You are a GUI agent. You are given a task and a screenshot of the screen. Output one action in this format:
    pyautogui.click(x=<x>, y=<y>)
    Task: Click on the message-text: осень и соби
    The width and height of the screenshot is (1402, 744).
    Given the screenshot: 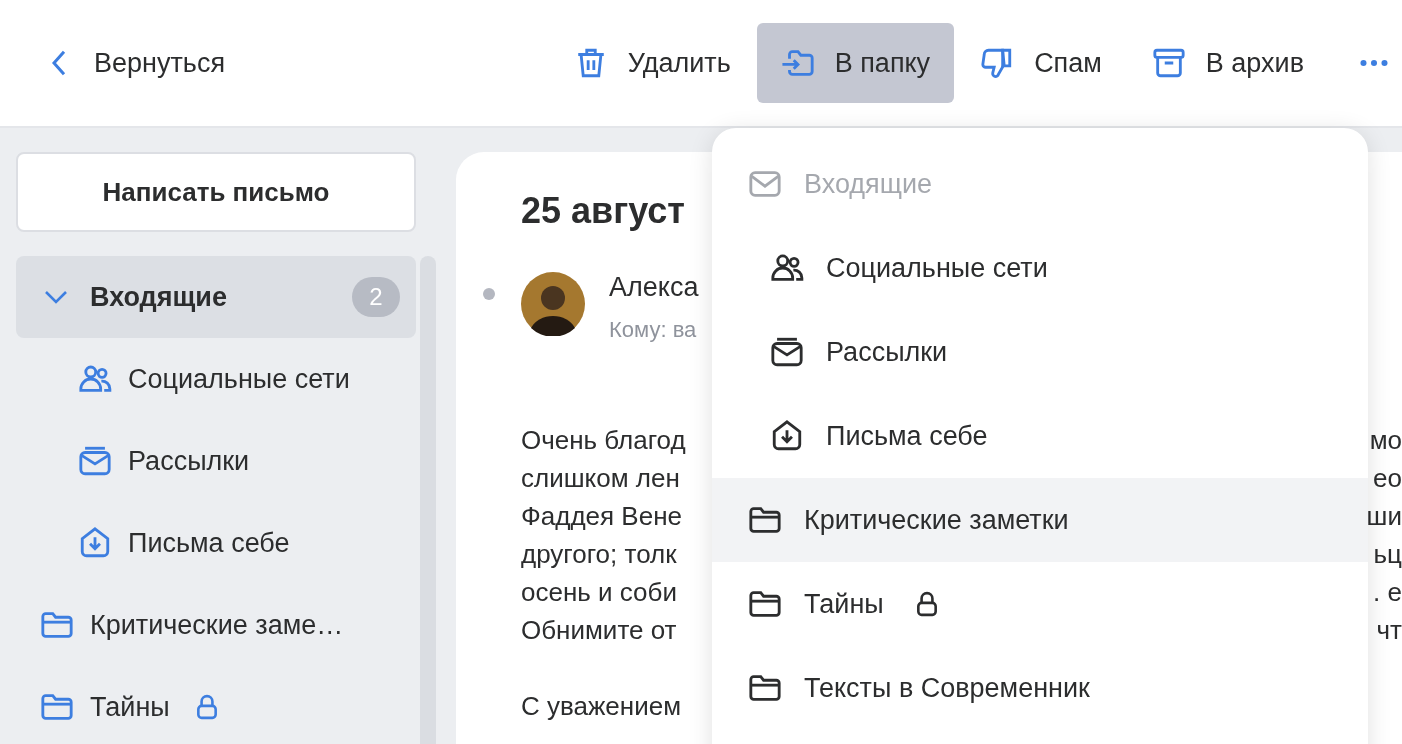 What is the action you would take?
    pyautogui.click(x=599, y=592)
    